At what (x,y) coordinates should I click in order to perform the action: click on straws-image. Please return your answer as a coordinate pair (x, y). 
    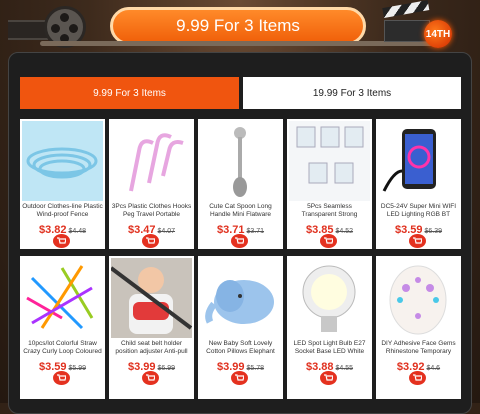
    Looking at the image, I should click on (62, 298).